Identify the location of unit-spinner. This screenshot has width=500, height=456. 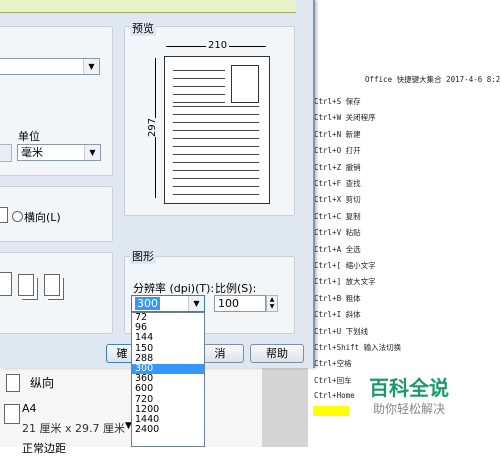
(6, 153).